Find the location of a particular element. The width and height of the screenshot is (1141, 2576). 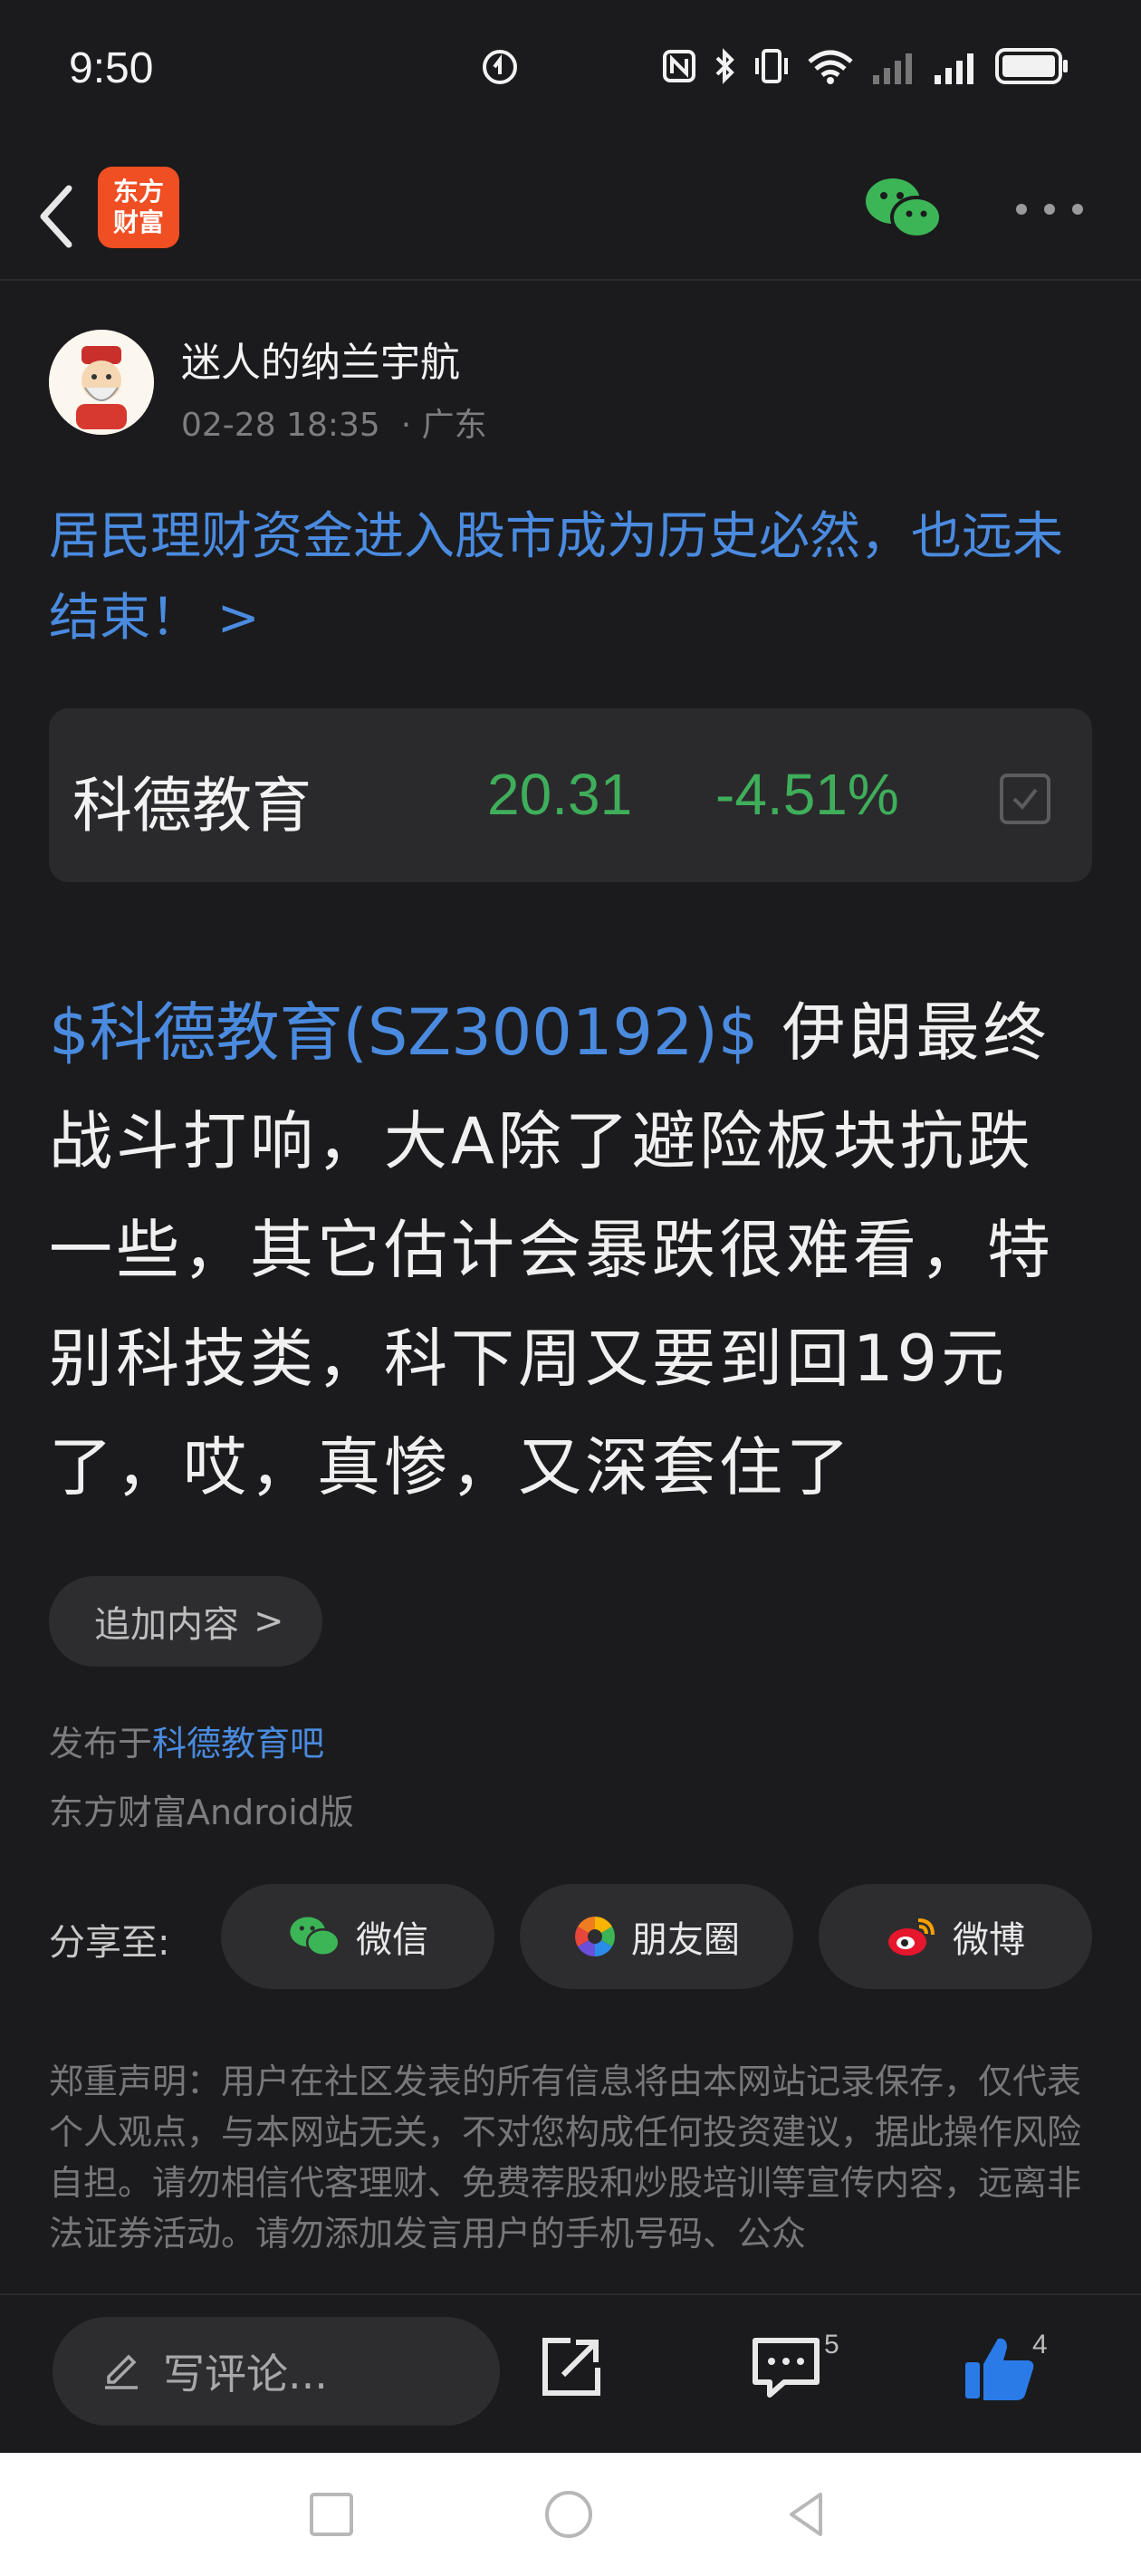

nfc-icon is located at coordinates (679, 70).